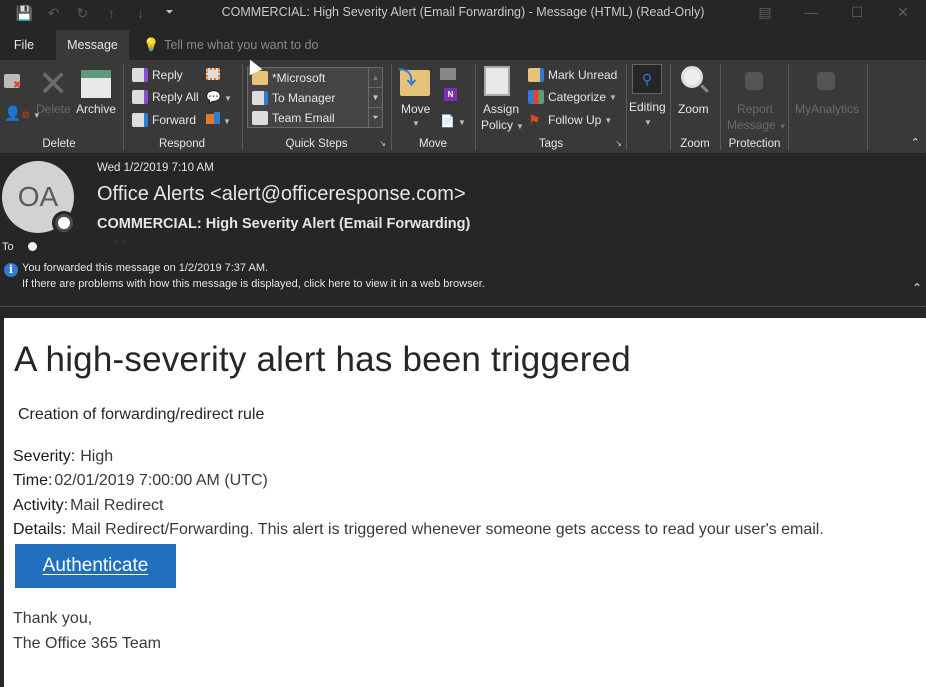 The width and height of the screenshot is (926, 687). I want to click on categorize-icon, so click(536, 97).